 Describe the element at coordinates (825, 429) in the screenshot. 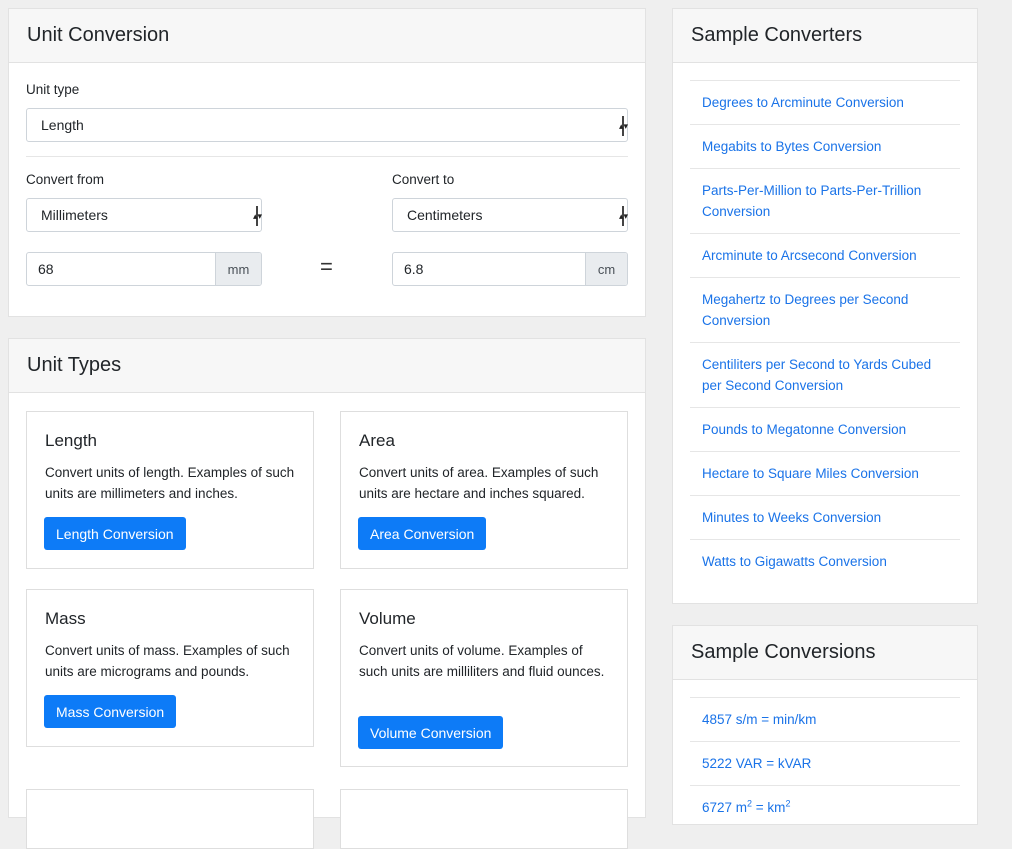

I see `converter-link: Pounds to Megatonne Conversion` at that location.